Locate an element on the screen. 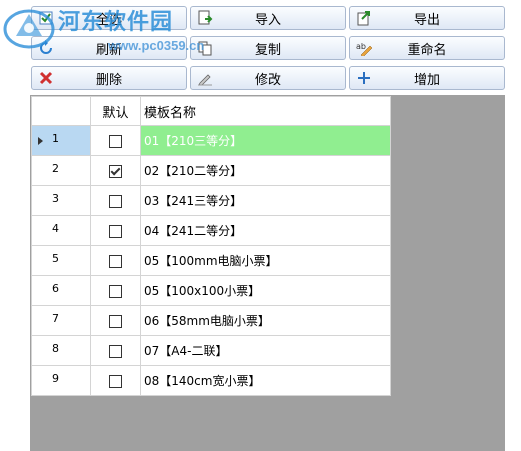  copy-label: 复制 is located at coordinates (267, 50).